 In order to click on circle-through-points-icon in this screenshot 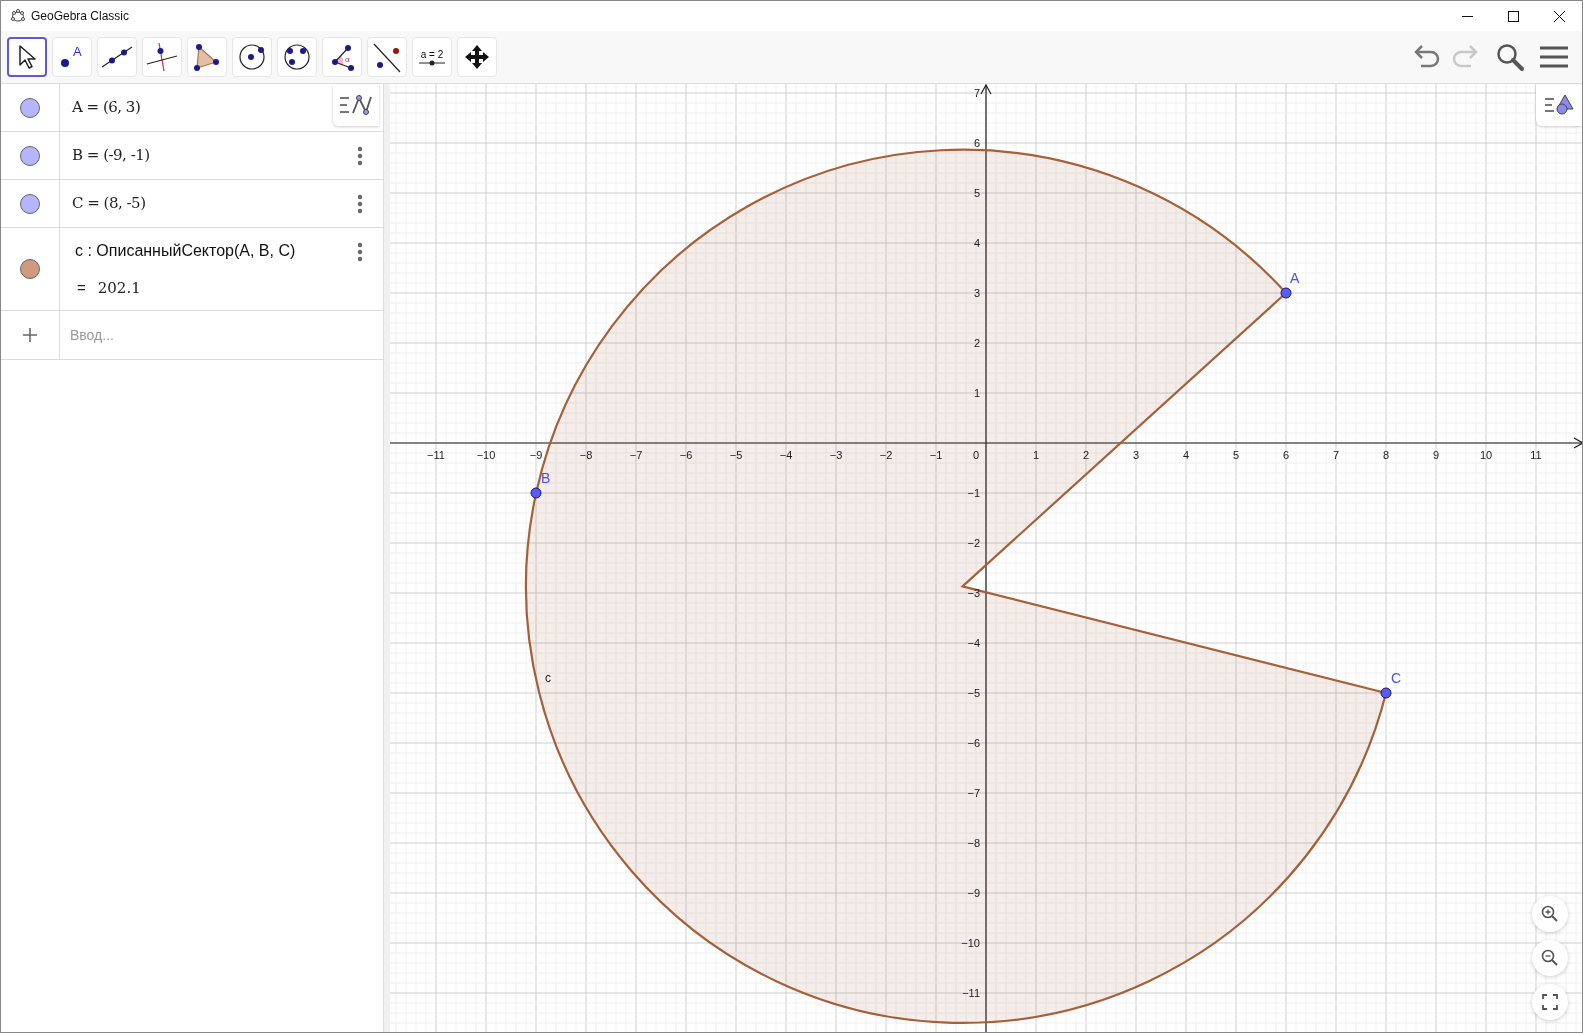, I will do `click(297, 57)`.